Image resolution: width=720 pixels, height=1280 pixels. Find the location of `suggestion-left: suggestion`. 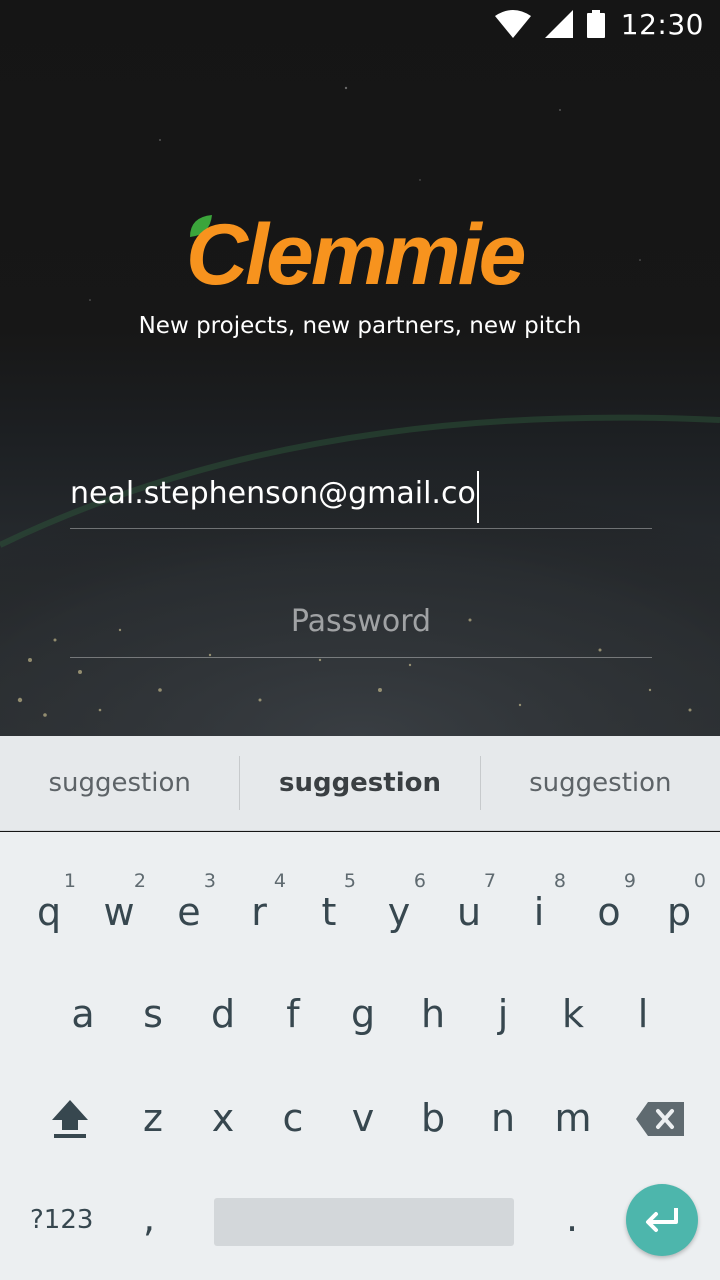

suggestion-left: suggestion is located at coordinates (119, 783).